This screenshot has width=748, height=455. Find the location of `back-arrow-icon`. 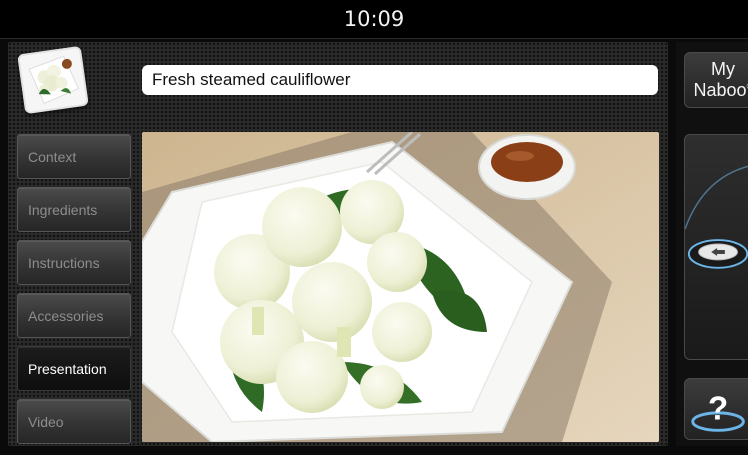

back-arrow-icon is located at coordinates (718, 255).